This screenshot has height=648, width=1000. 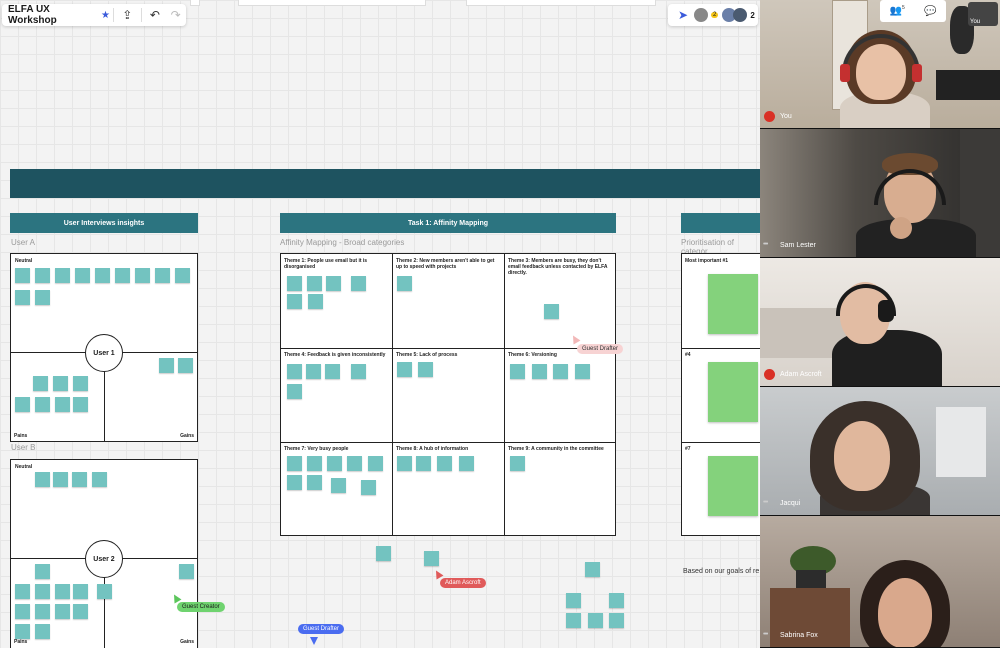 What do you see at coordinates (880, 193) in the screenshot?
I see `video-tile-sam: ••• Sam Lester` at bounding box center [880, 193].